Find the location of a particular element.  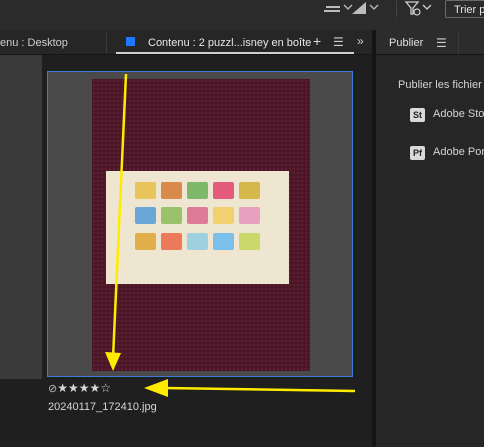

publish-service-adobe-stock: Adobe Sto is located at coordinates (458, 114).